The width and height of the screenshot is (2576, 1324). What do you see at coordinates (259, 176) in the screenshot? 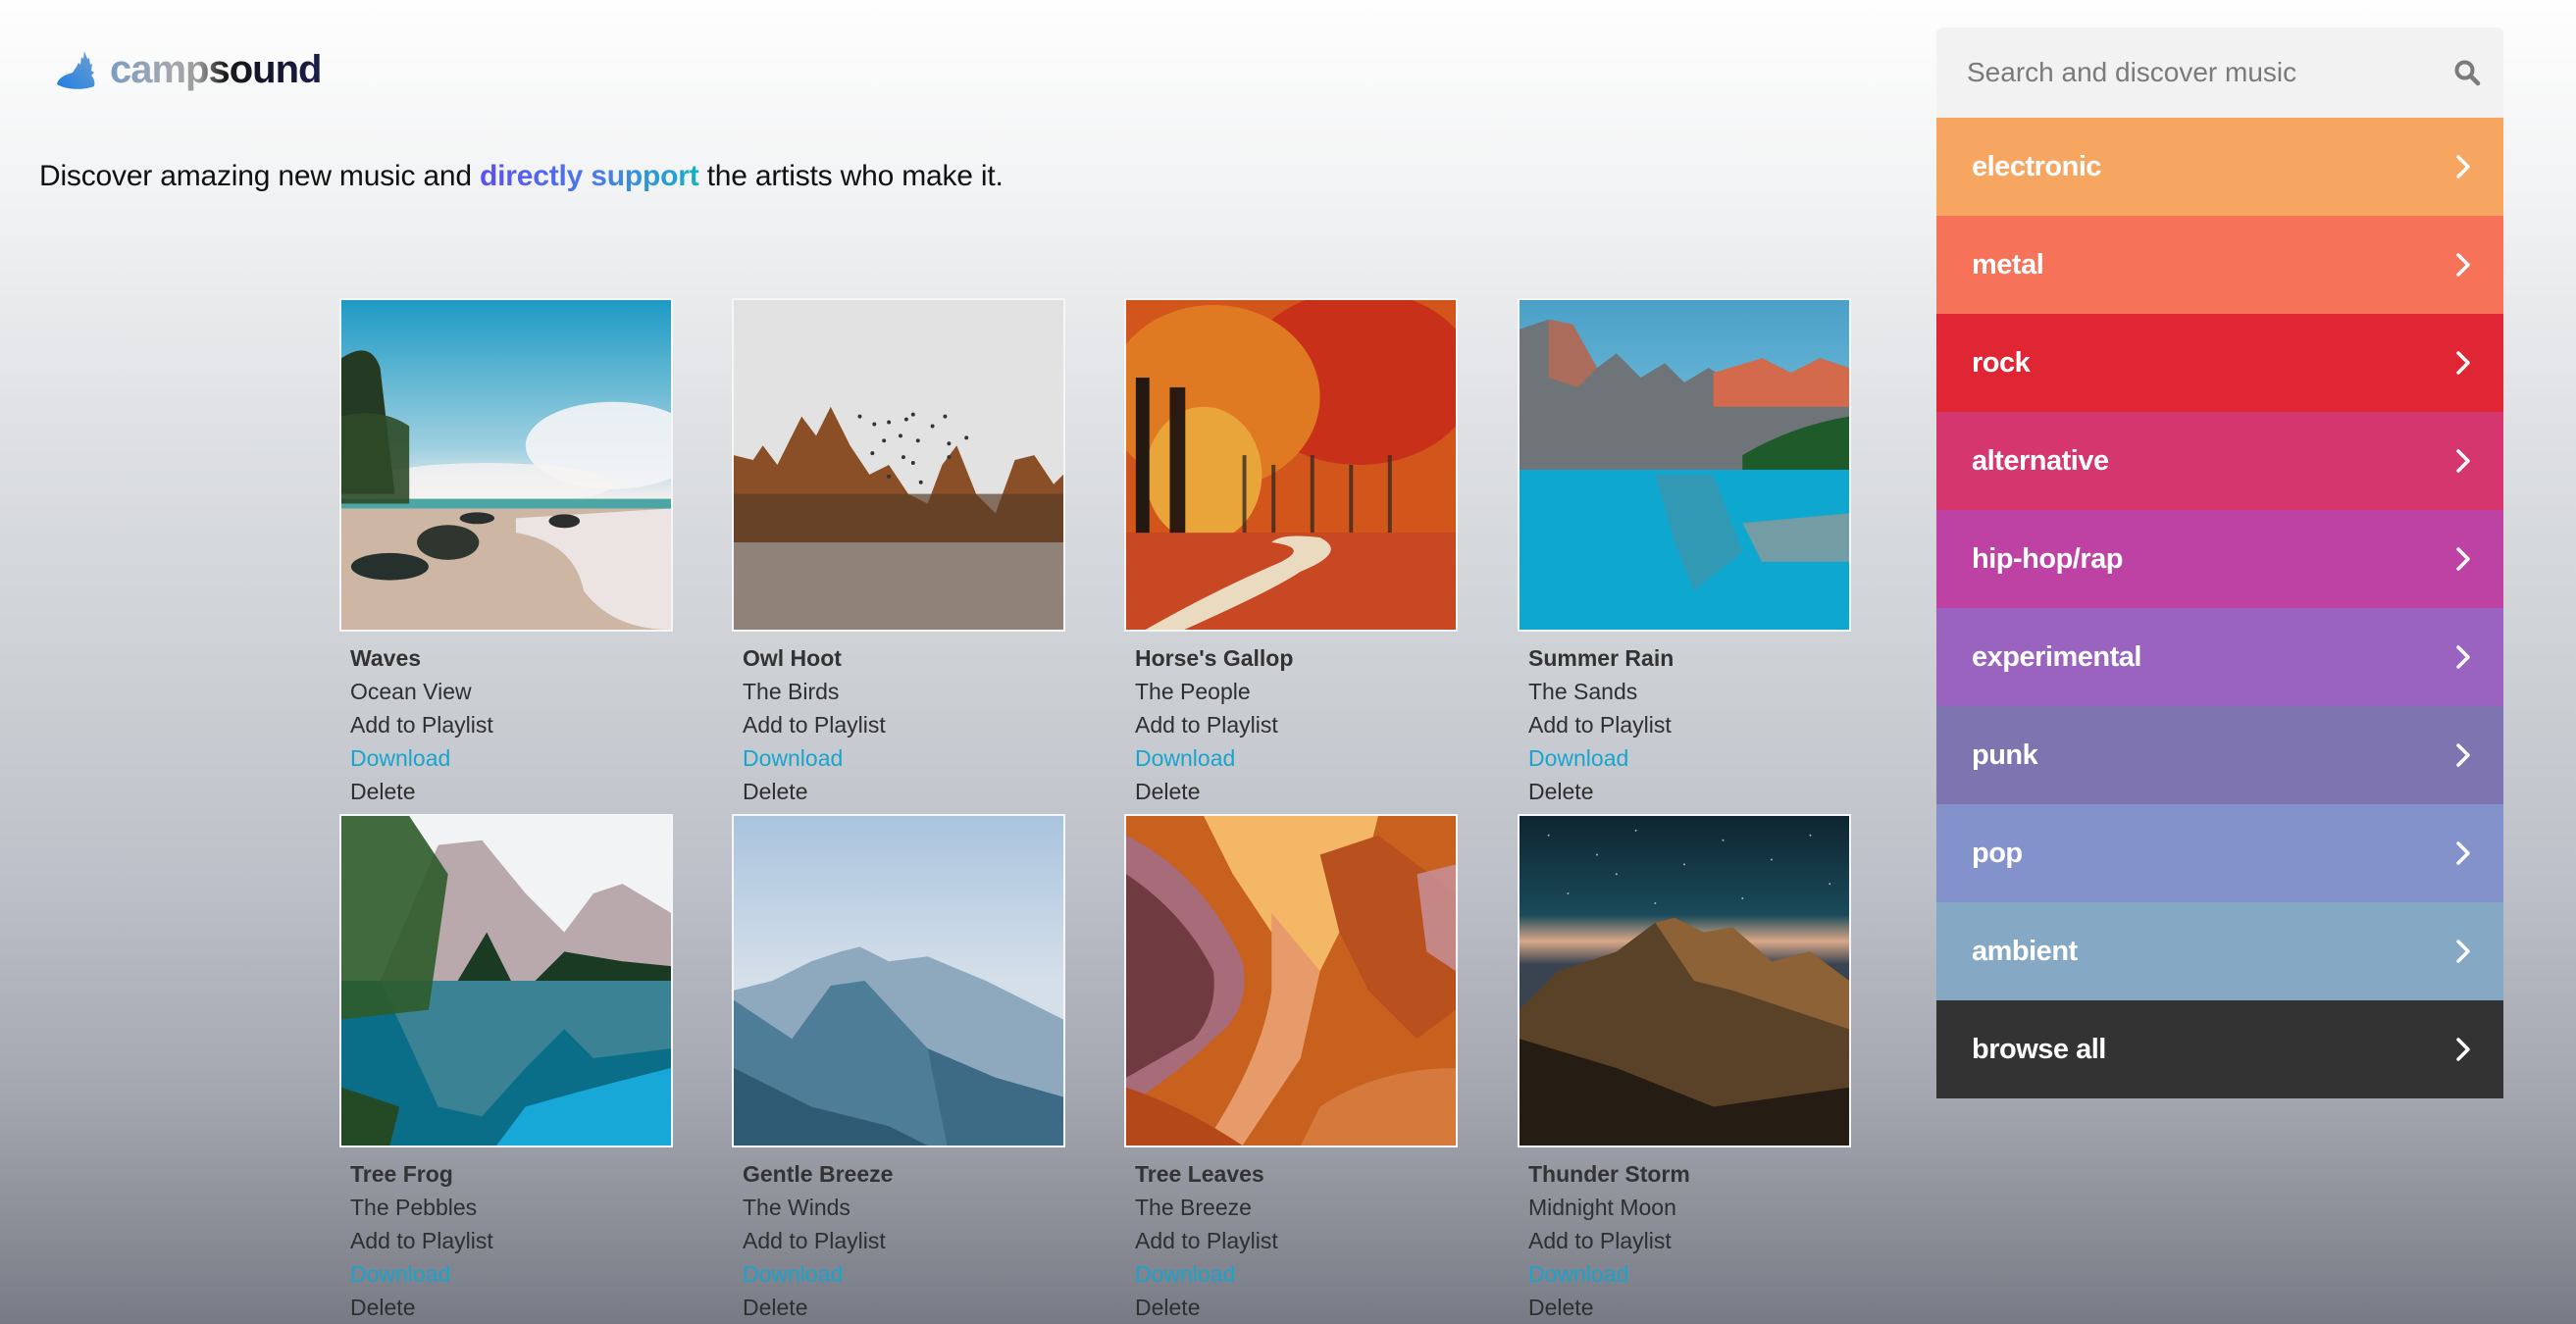
I see `tagline-before: Discover amazing new music and` at bounding box center [259, 176].